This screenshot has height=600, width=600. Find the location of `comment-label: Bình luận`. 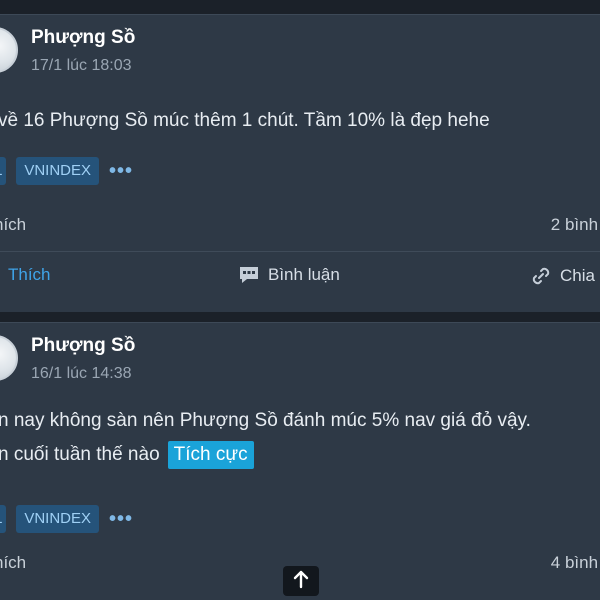

comment-label: Bình luận is located at coordinates (304, 274).